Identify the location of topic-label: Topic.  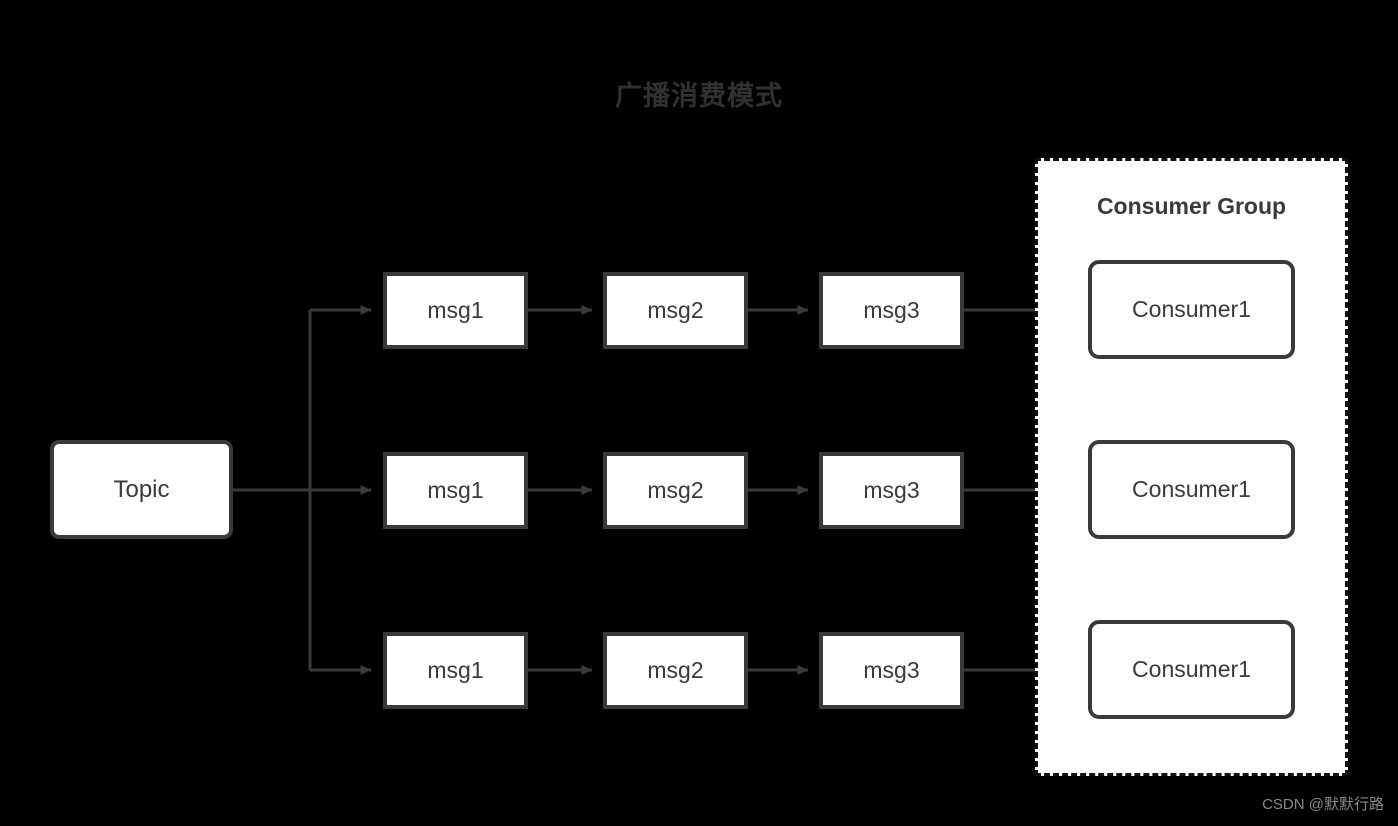
(141, 489).